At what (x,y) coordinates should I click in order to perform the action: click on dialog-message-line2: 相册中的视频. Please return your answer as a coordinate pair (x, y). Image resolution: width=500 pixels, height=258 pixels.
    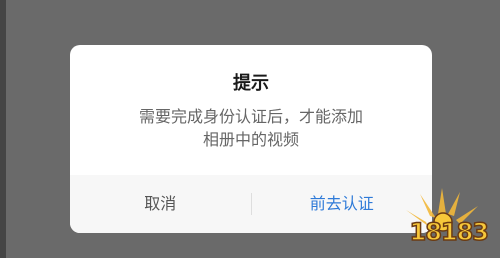
    Looking at the image, I should click on (250, 139).